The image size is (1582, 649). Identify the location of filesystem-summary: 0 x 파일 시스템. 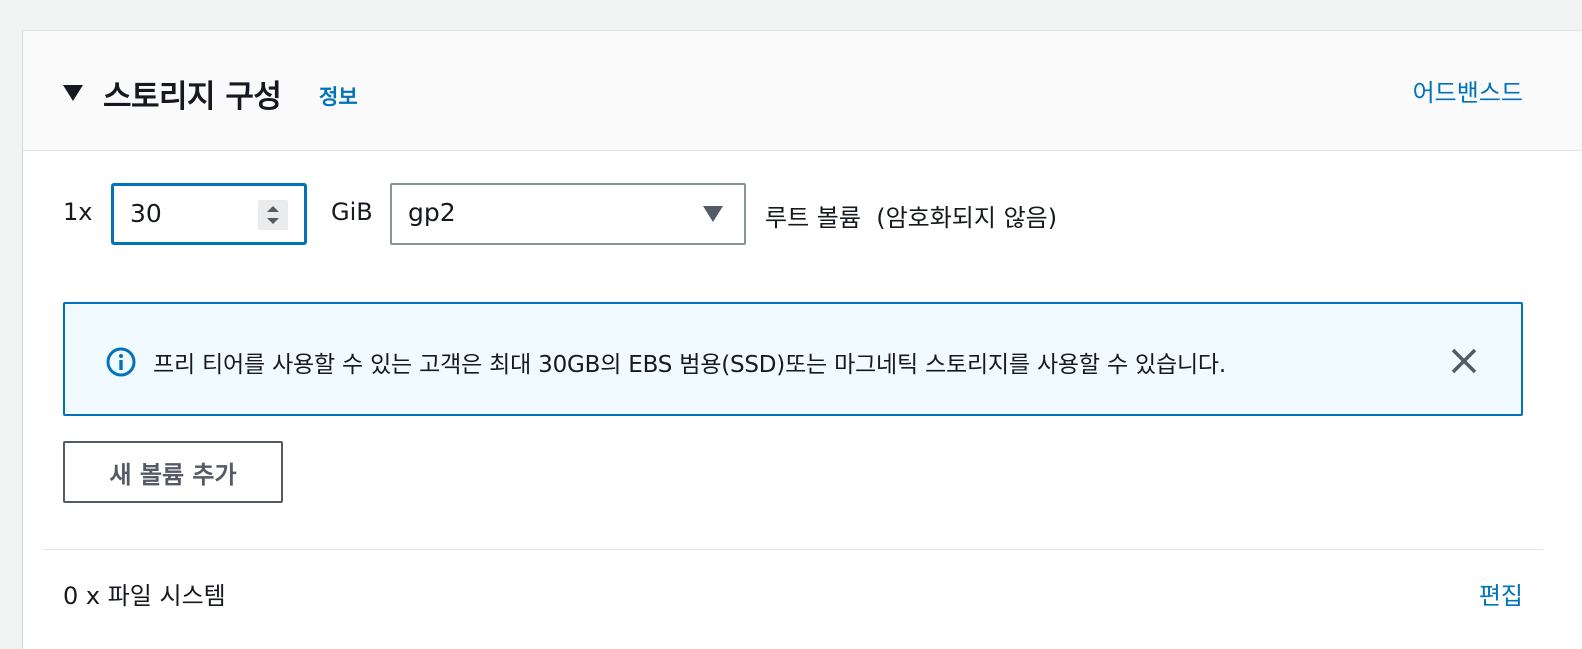
(144, 596).